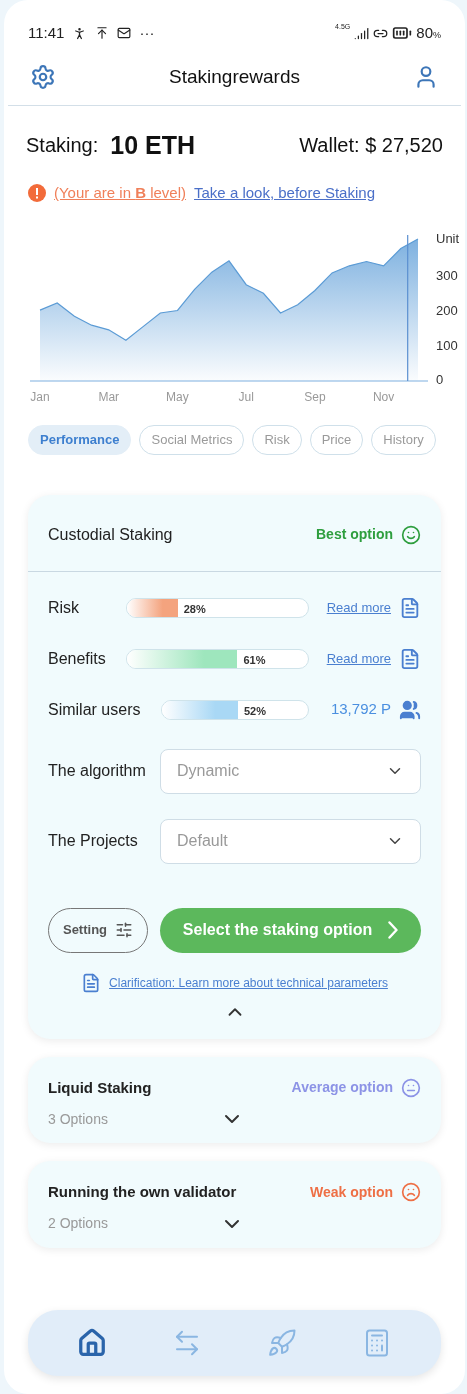  What do you see at coordinates (254, 660) in the screenshot?
I see `progress-reading: 61%` at bounding box center [254, 660].